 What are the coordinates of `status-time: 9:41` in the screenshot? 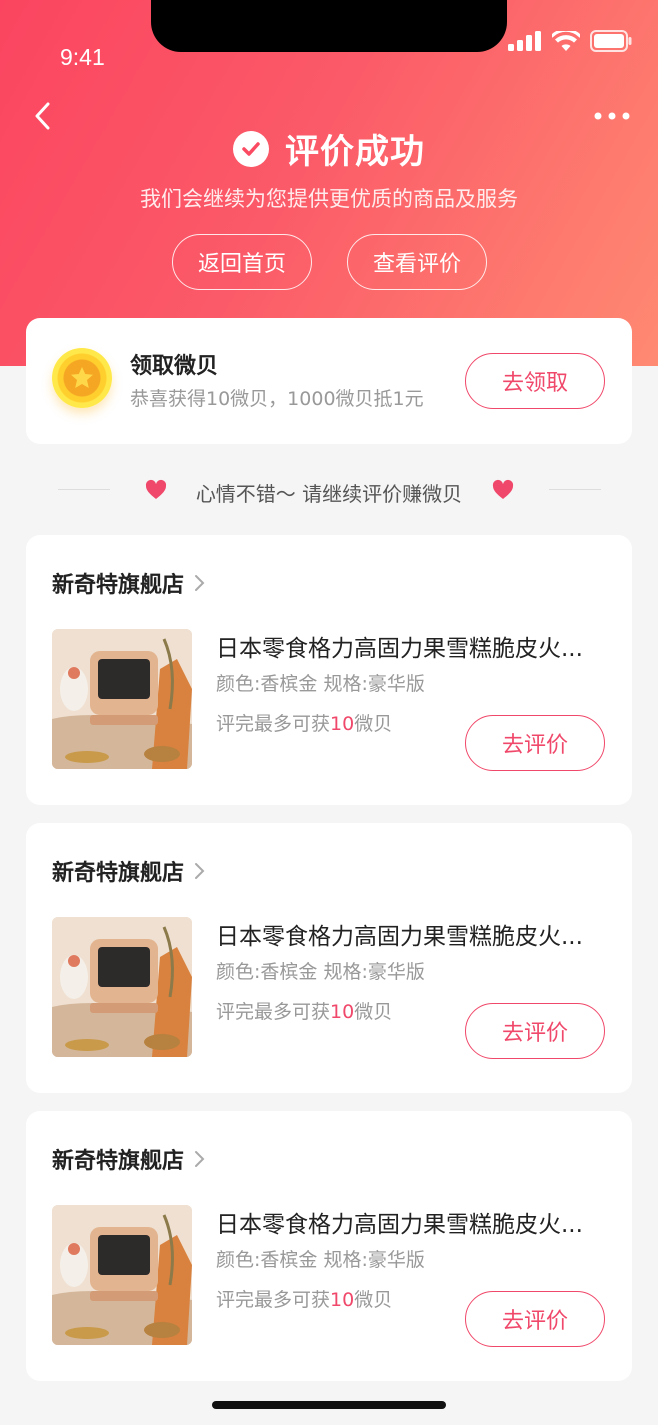 It's located at (82, 57).